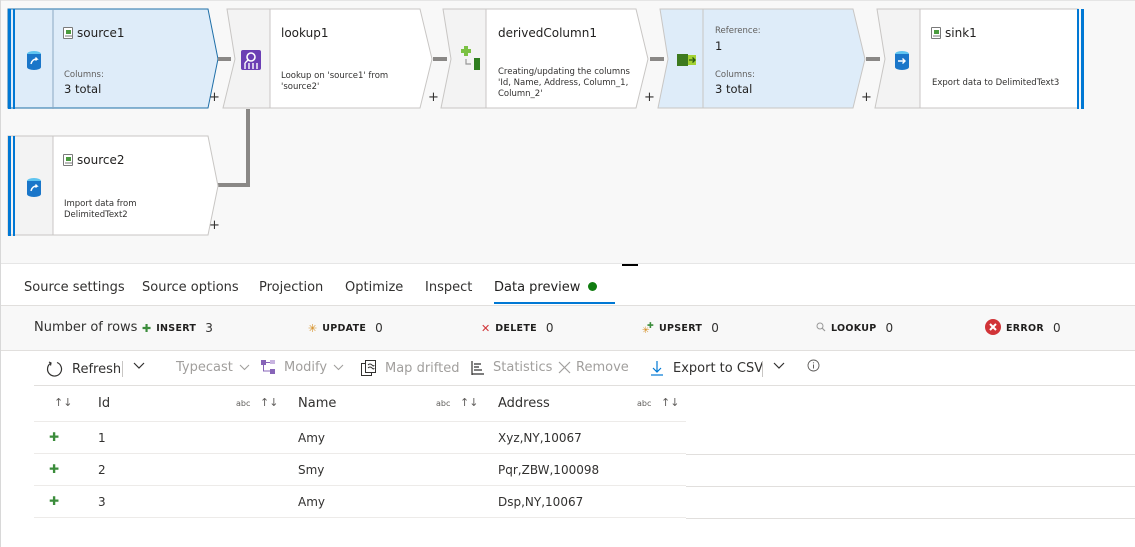 The width and height of the screenshot is (1135, 547). What do you see at coordinates (338, 367) in the screenshot?
I see `chevron-down-icon` at bounding box center [338, 367].